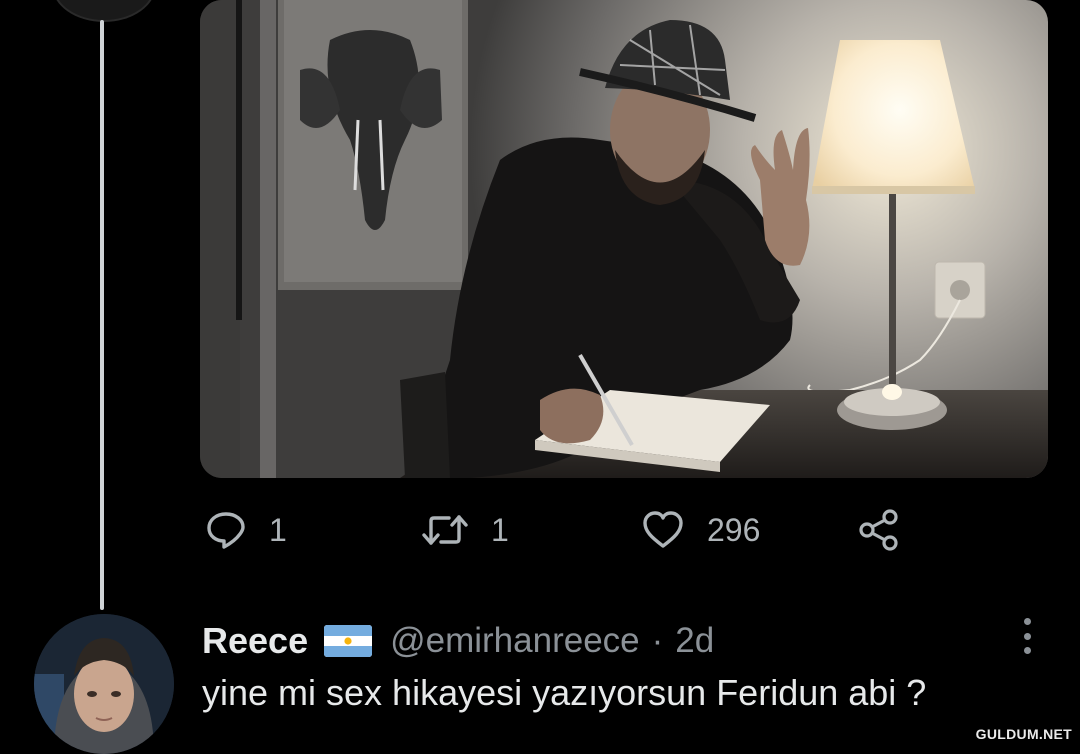  Describe the element at coordinates (348, 641) in the screenshot. I see `argentina-flag-icon` at that location.